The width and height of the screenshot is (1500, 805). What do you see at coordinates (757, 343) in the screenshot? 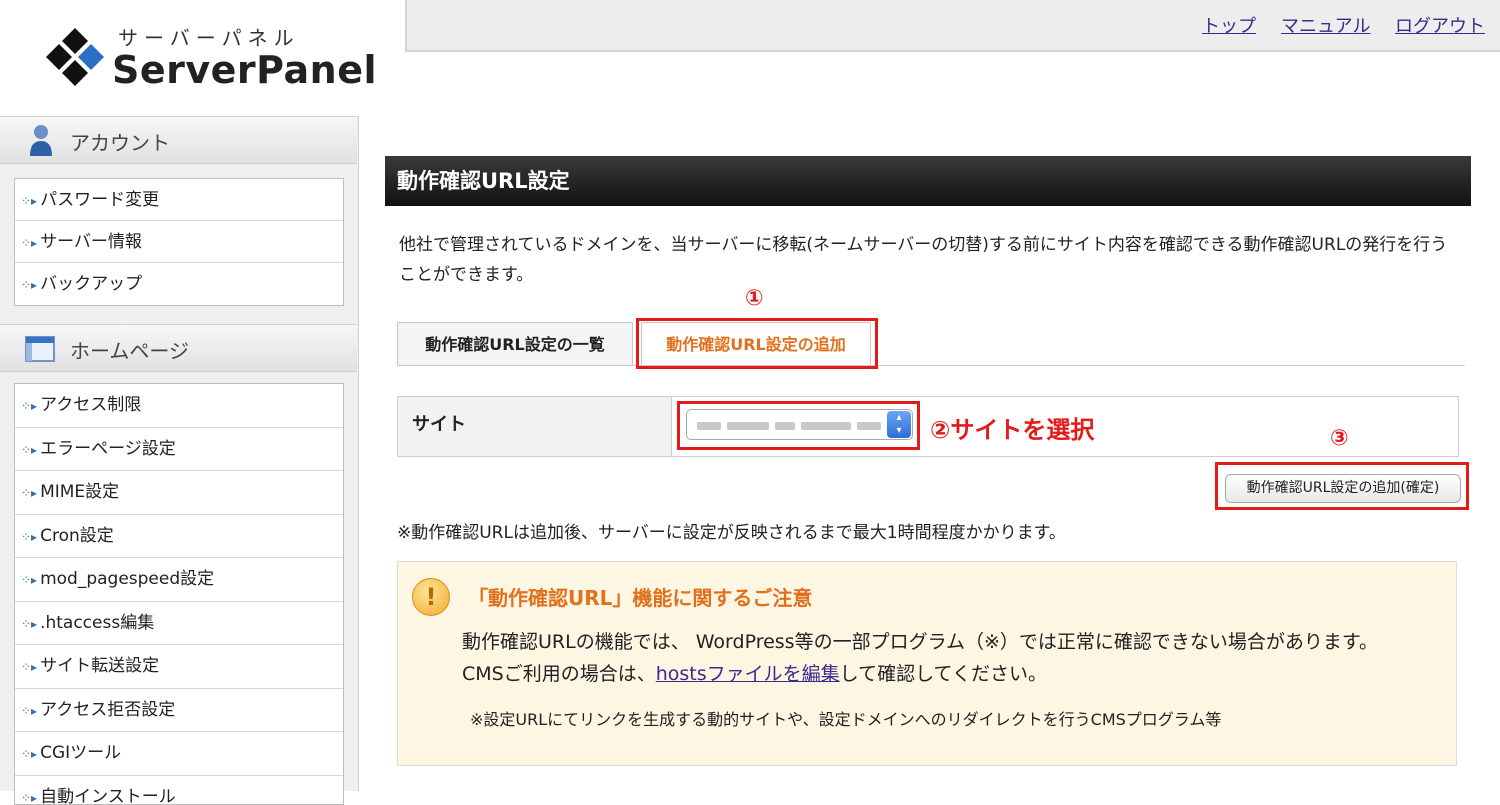
I see `step1-highlight-box` at bounding box center [757, 343].